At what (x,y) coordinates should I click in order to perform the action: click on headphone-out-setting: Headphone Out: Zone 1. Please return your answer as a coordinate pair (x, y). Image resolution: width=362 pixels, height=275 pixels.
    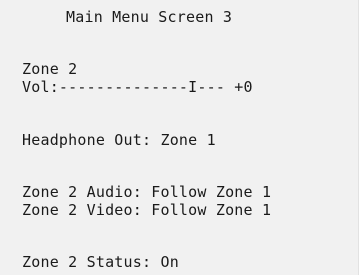
    Looking at the image, I should click on (119, 140).